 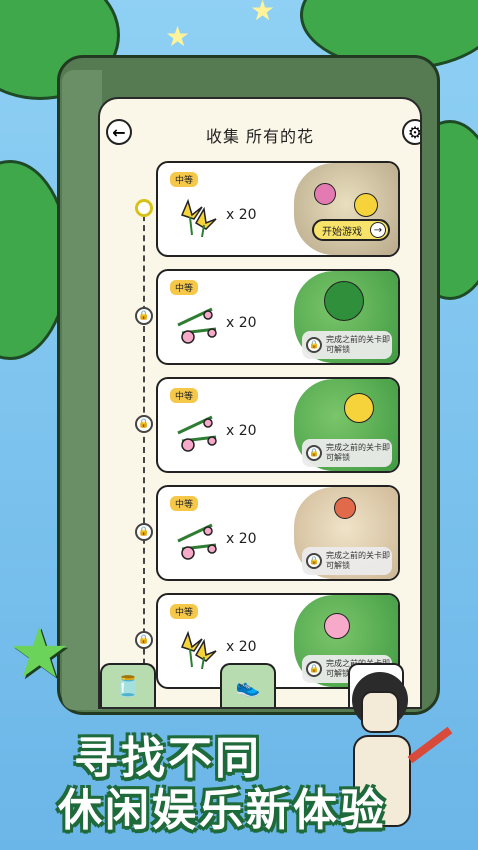 What do you see at coordinates (39, 653) in the screenshot?
I see `star-balloon-icon: ★` at bounding box center [39, 653].